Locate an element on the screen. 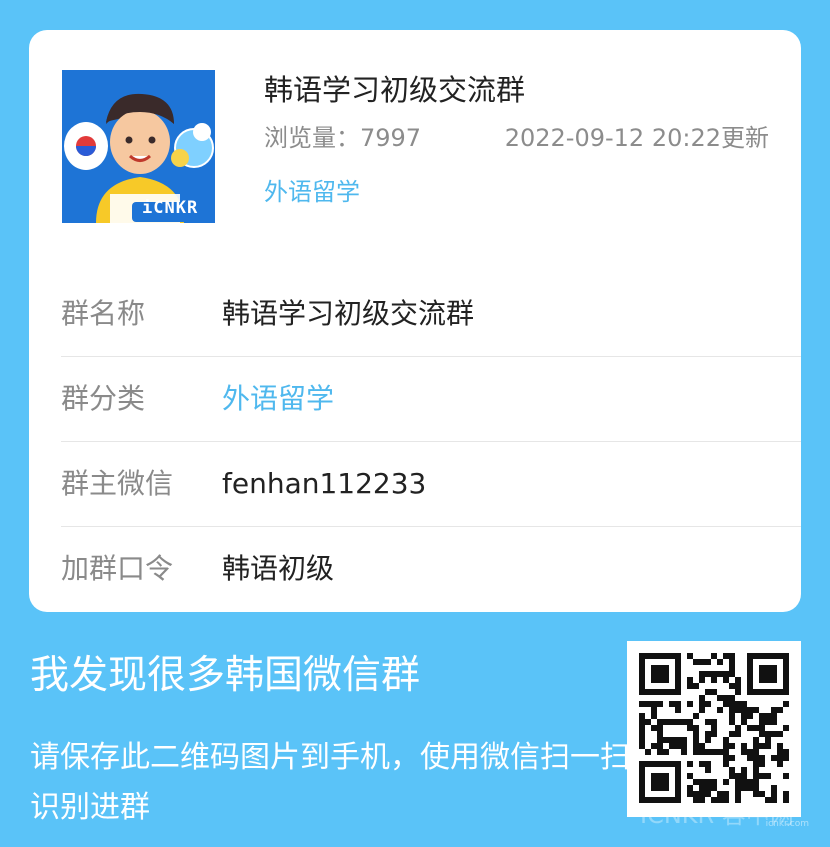 The width and height of the screenshot is (830, 847). view-count-value: 7997 is located at coordinates (391, 138).